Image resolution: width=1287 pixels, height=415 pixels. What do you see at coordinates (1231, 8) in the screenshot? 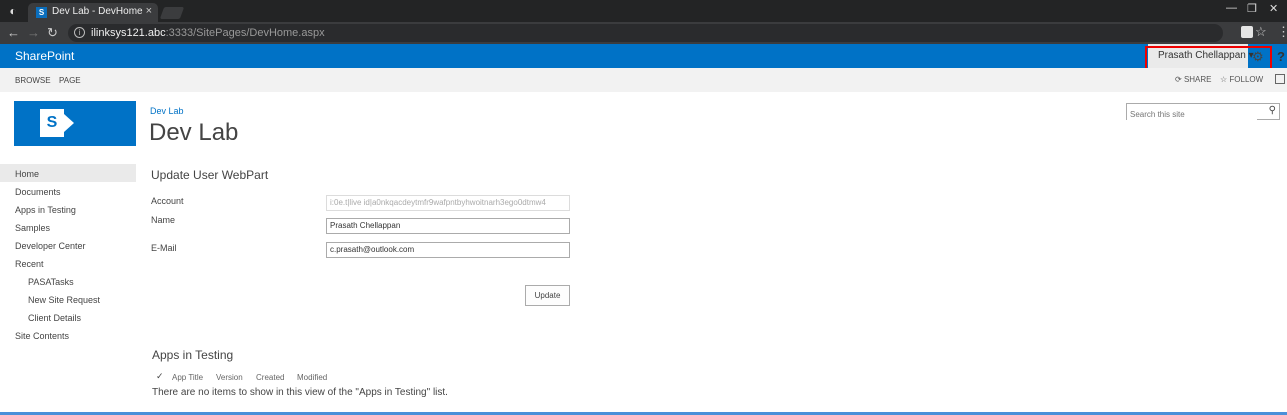
I see `minimize-icon: —` at bounding box center [1231, 8].